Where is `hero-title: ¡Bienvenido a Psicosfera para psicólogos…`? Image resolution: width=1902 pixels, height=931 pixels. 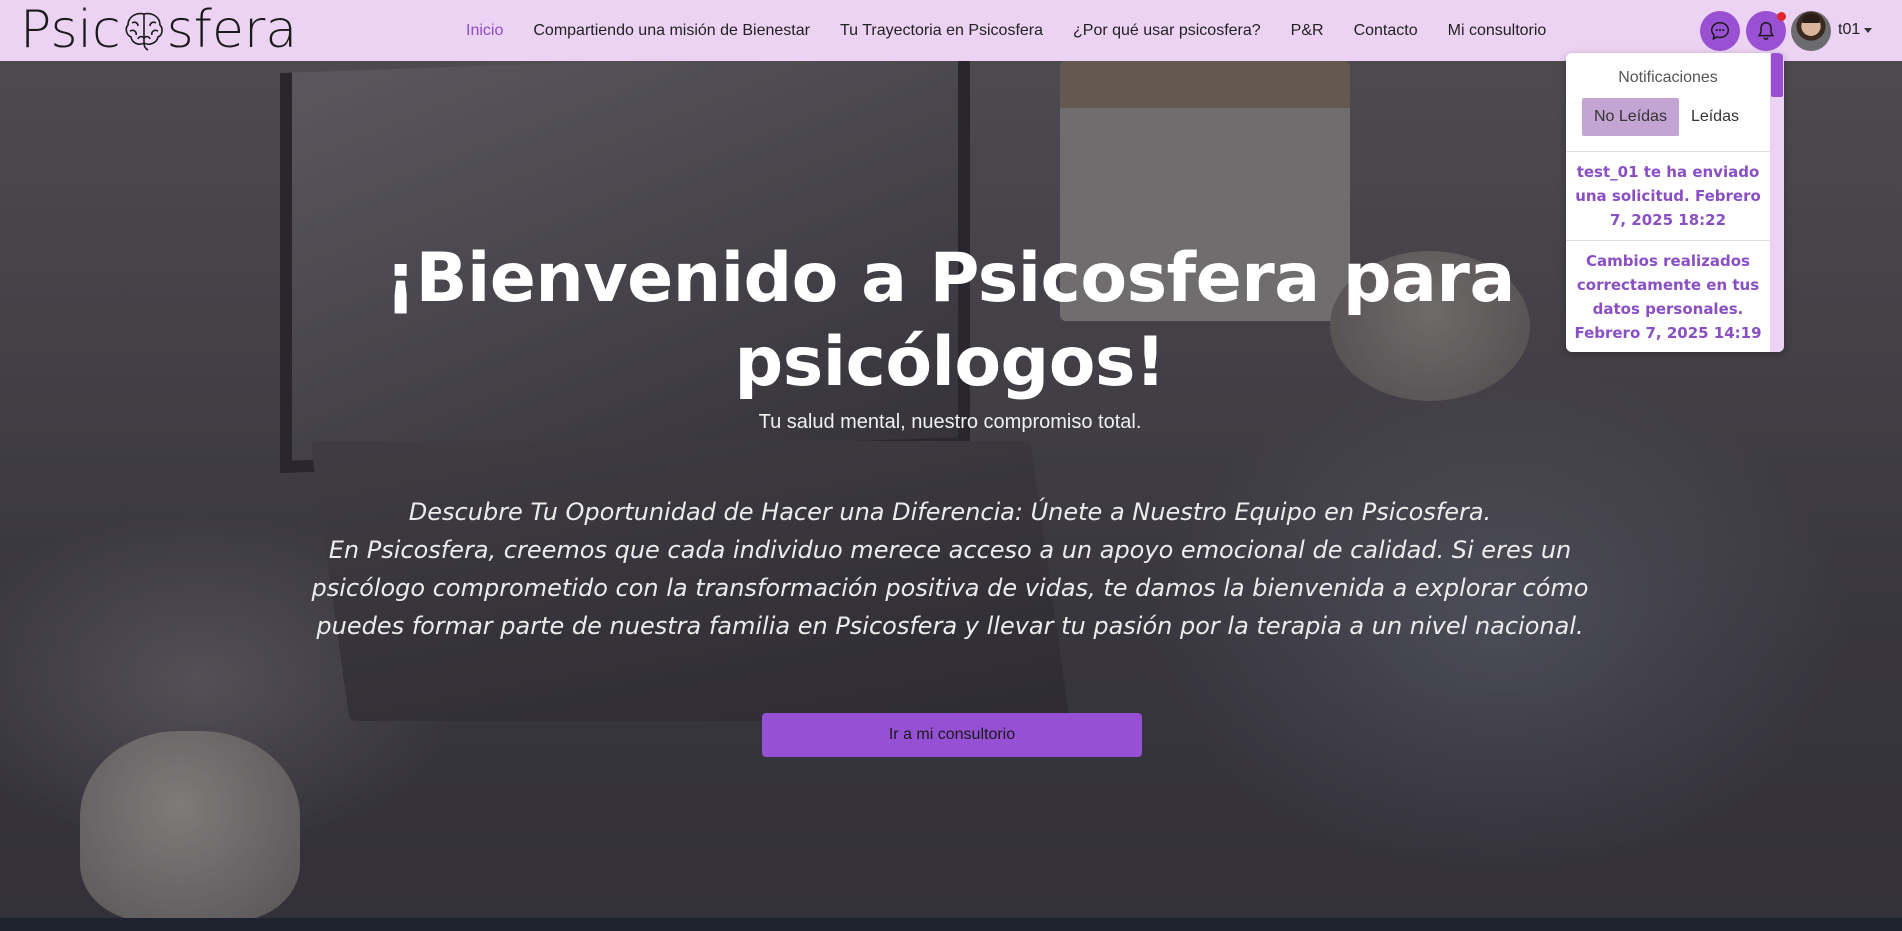
hero-title: ¡Bienvenido a Psicosfera para psicólogos… is located at coordinates (950, 320).